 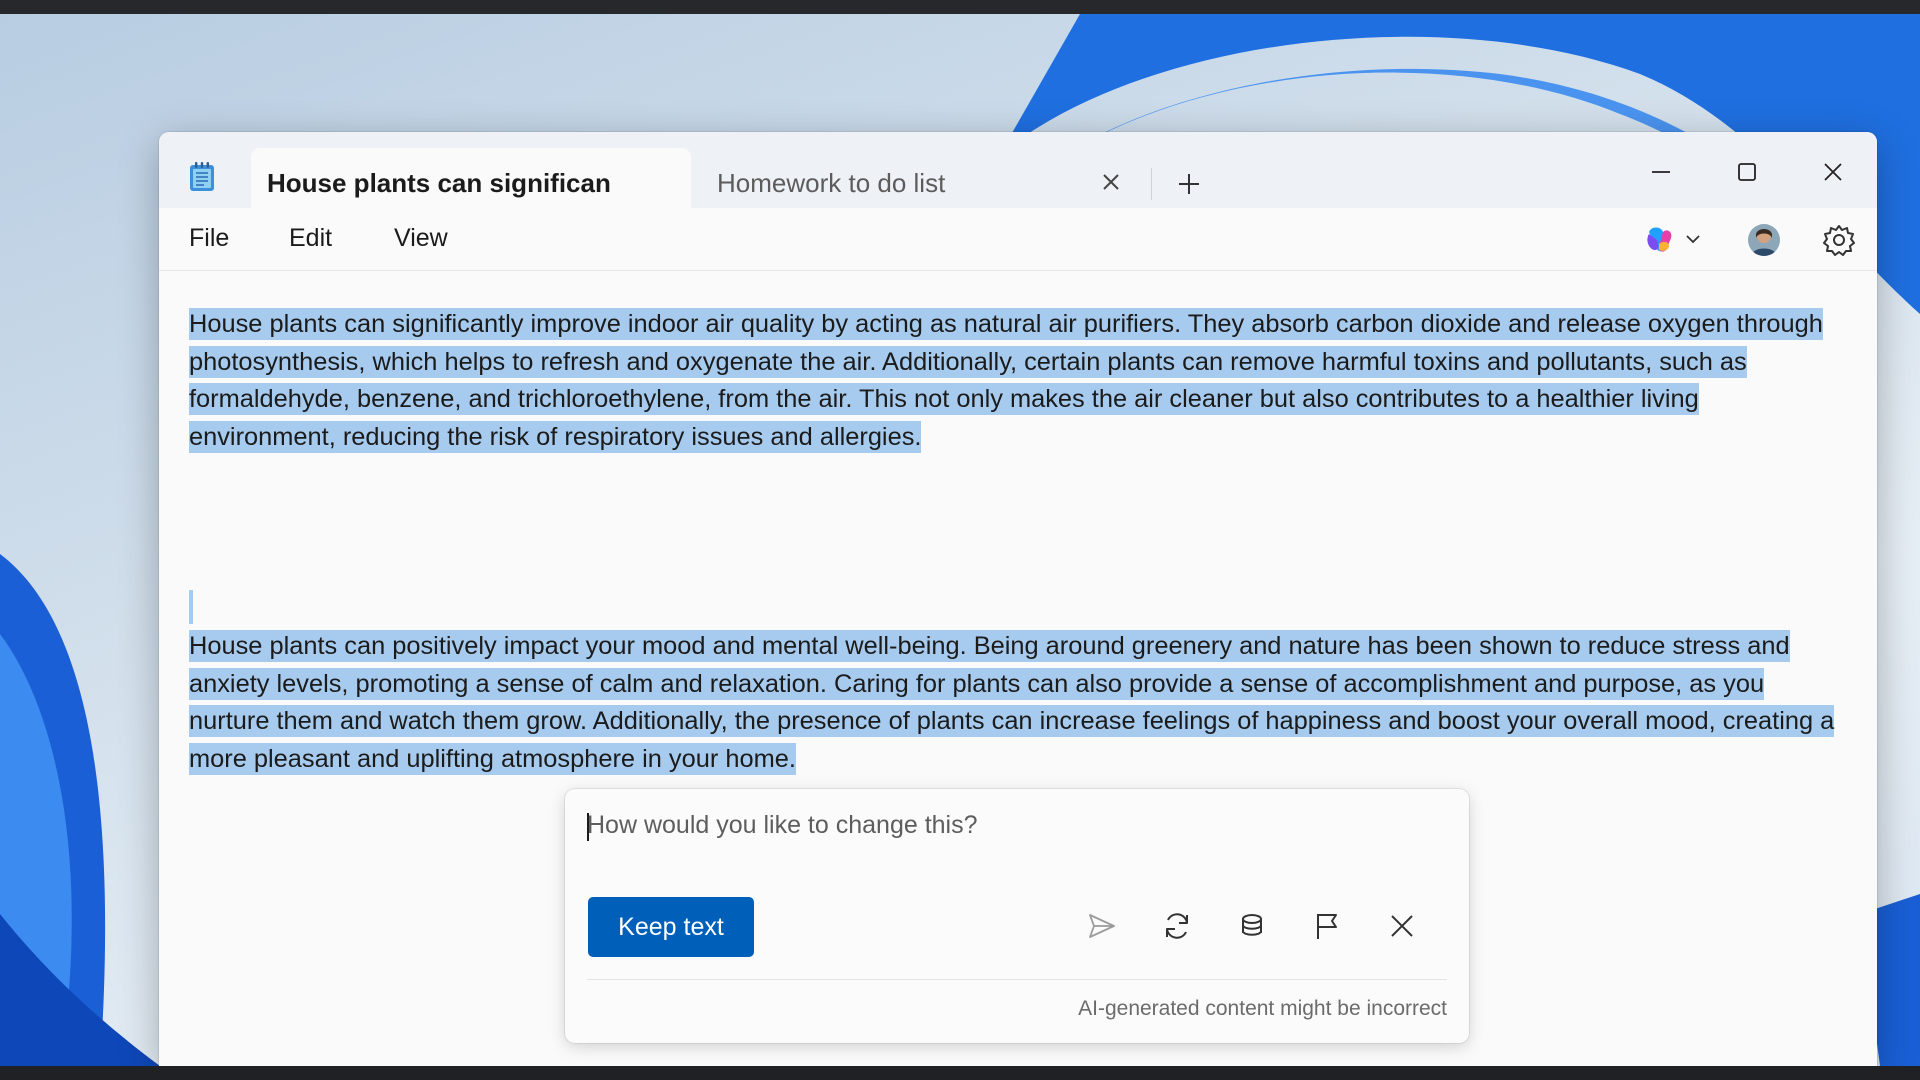 What do you see at coordinates (1189, 184) in the screenshot?
I see `new-tab-plus-icon` at bounding box center [1189, 184].